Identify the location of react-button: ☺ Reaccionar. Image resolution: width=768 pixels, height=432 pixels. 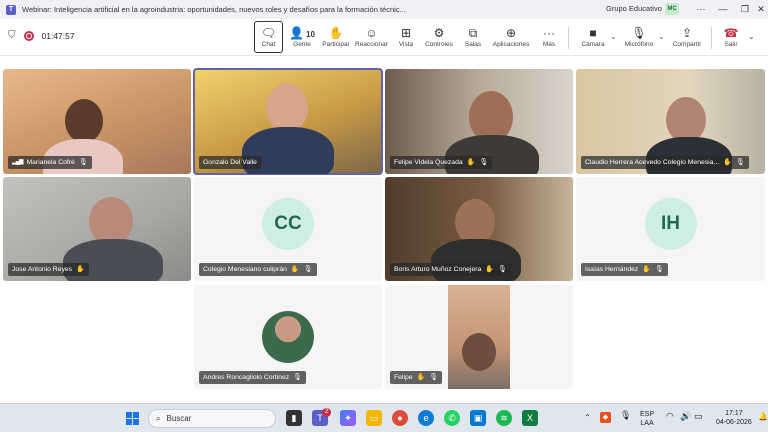
(371, 37).